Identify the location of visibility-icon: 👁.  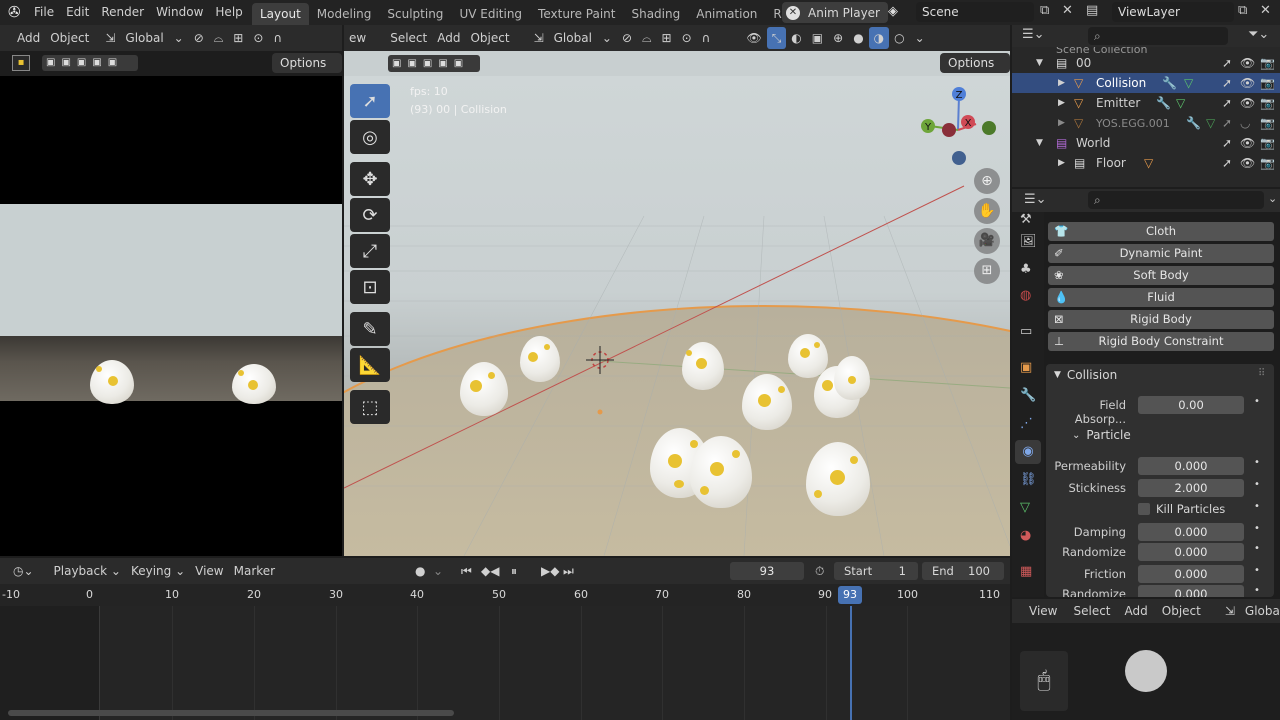
(753, 38).